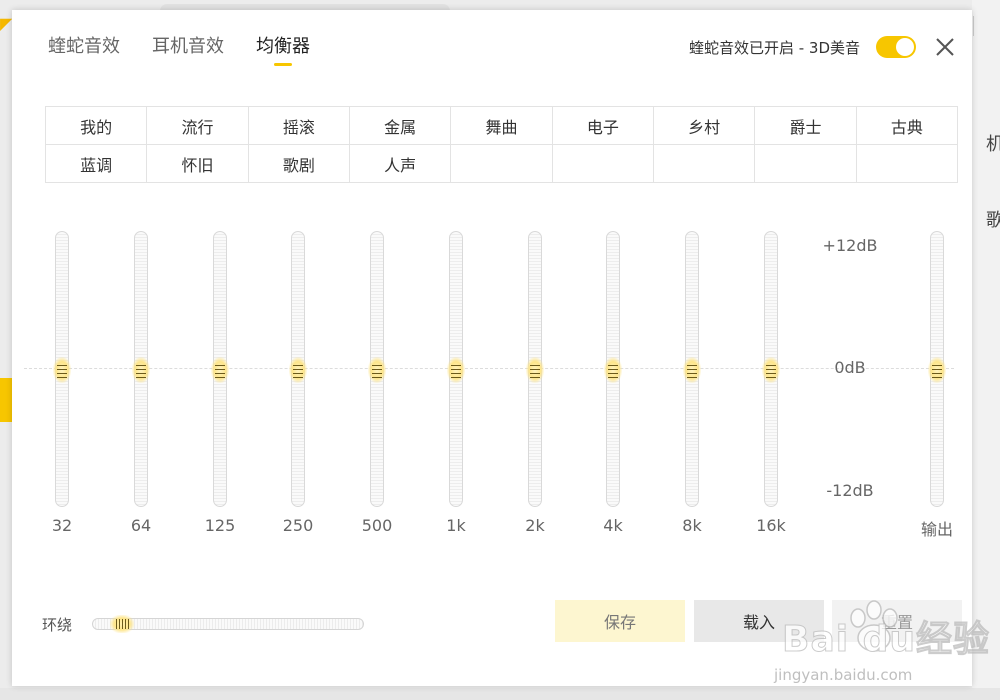 The height and width of the screenshot is (700, 1000). Describe the element at coordinates (401, 126) in the screenshot. I see `preset-metal: 金属` at that location.